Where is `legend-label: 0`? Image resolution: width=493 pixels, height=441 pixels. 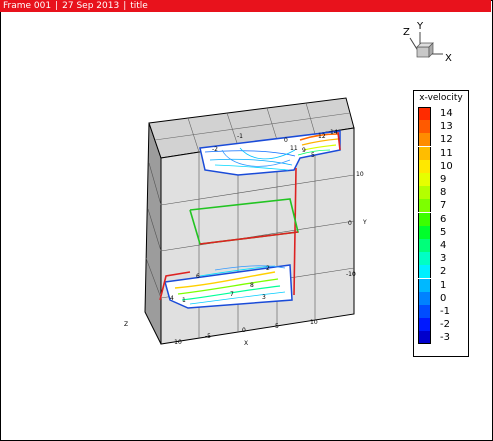 legend-label: 0 is located at coordinates (443, 298).